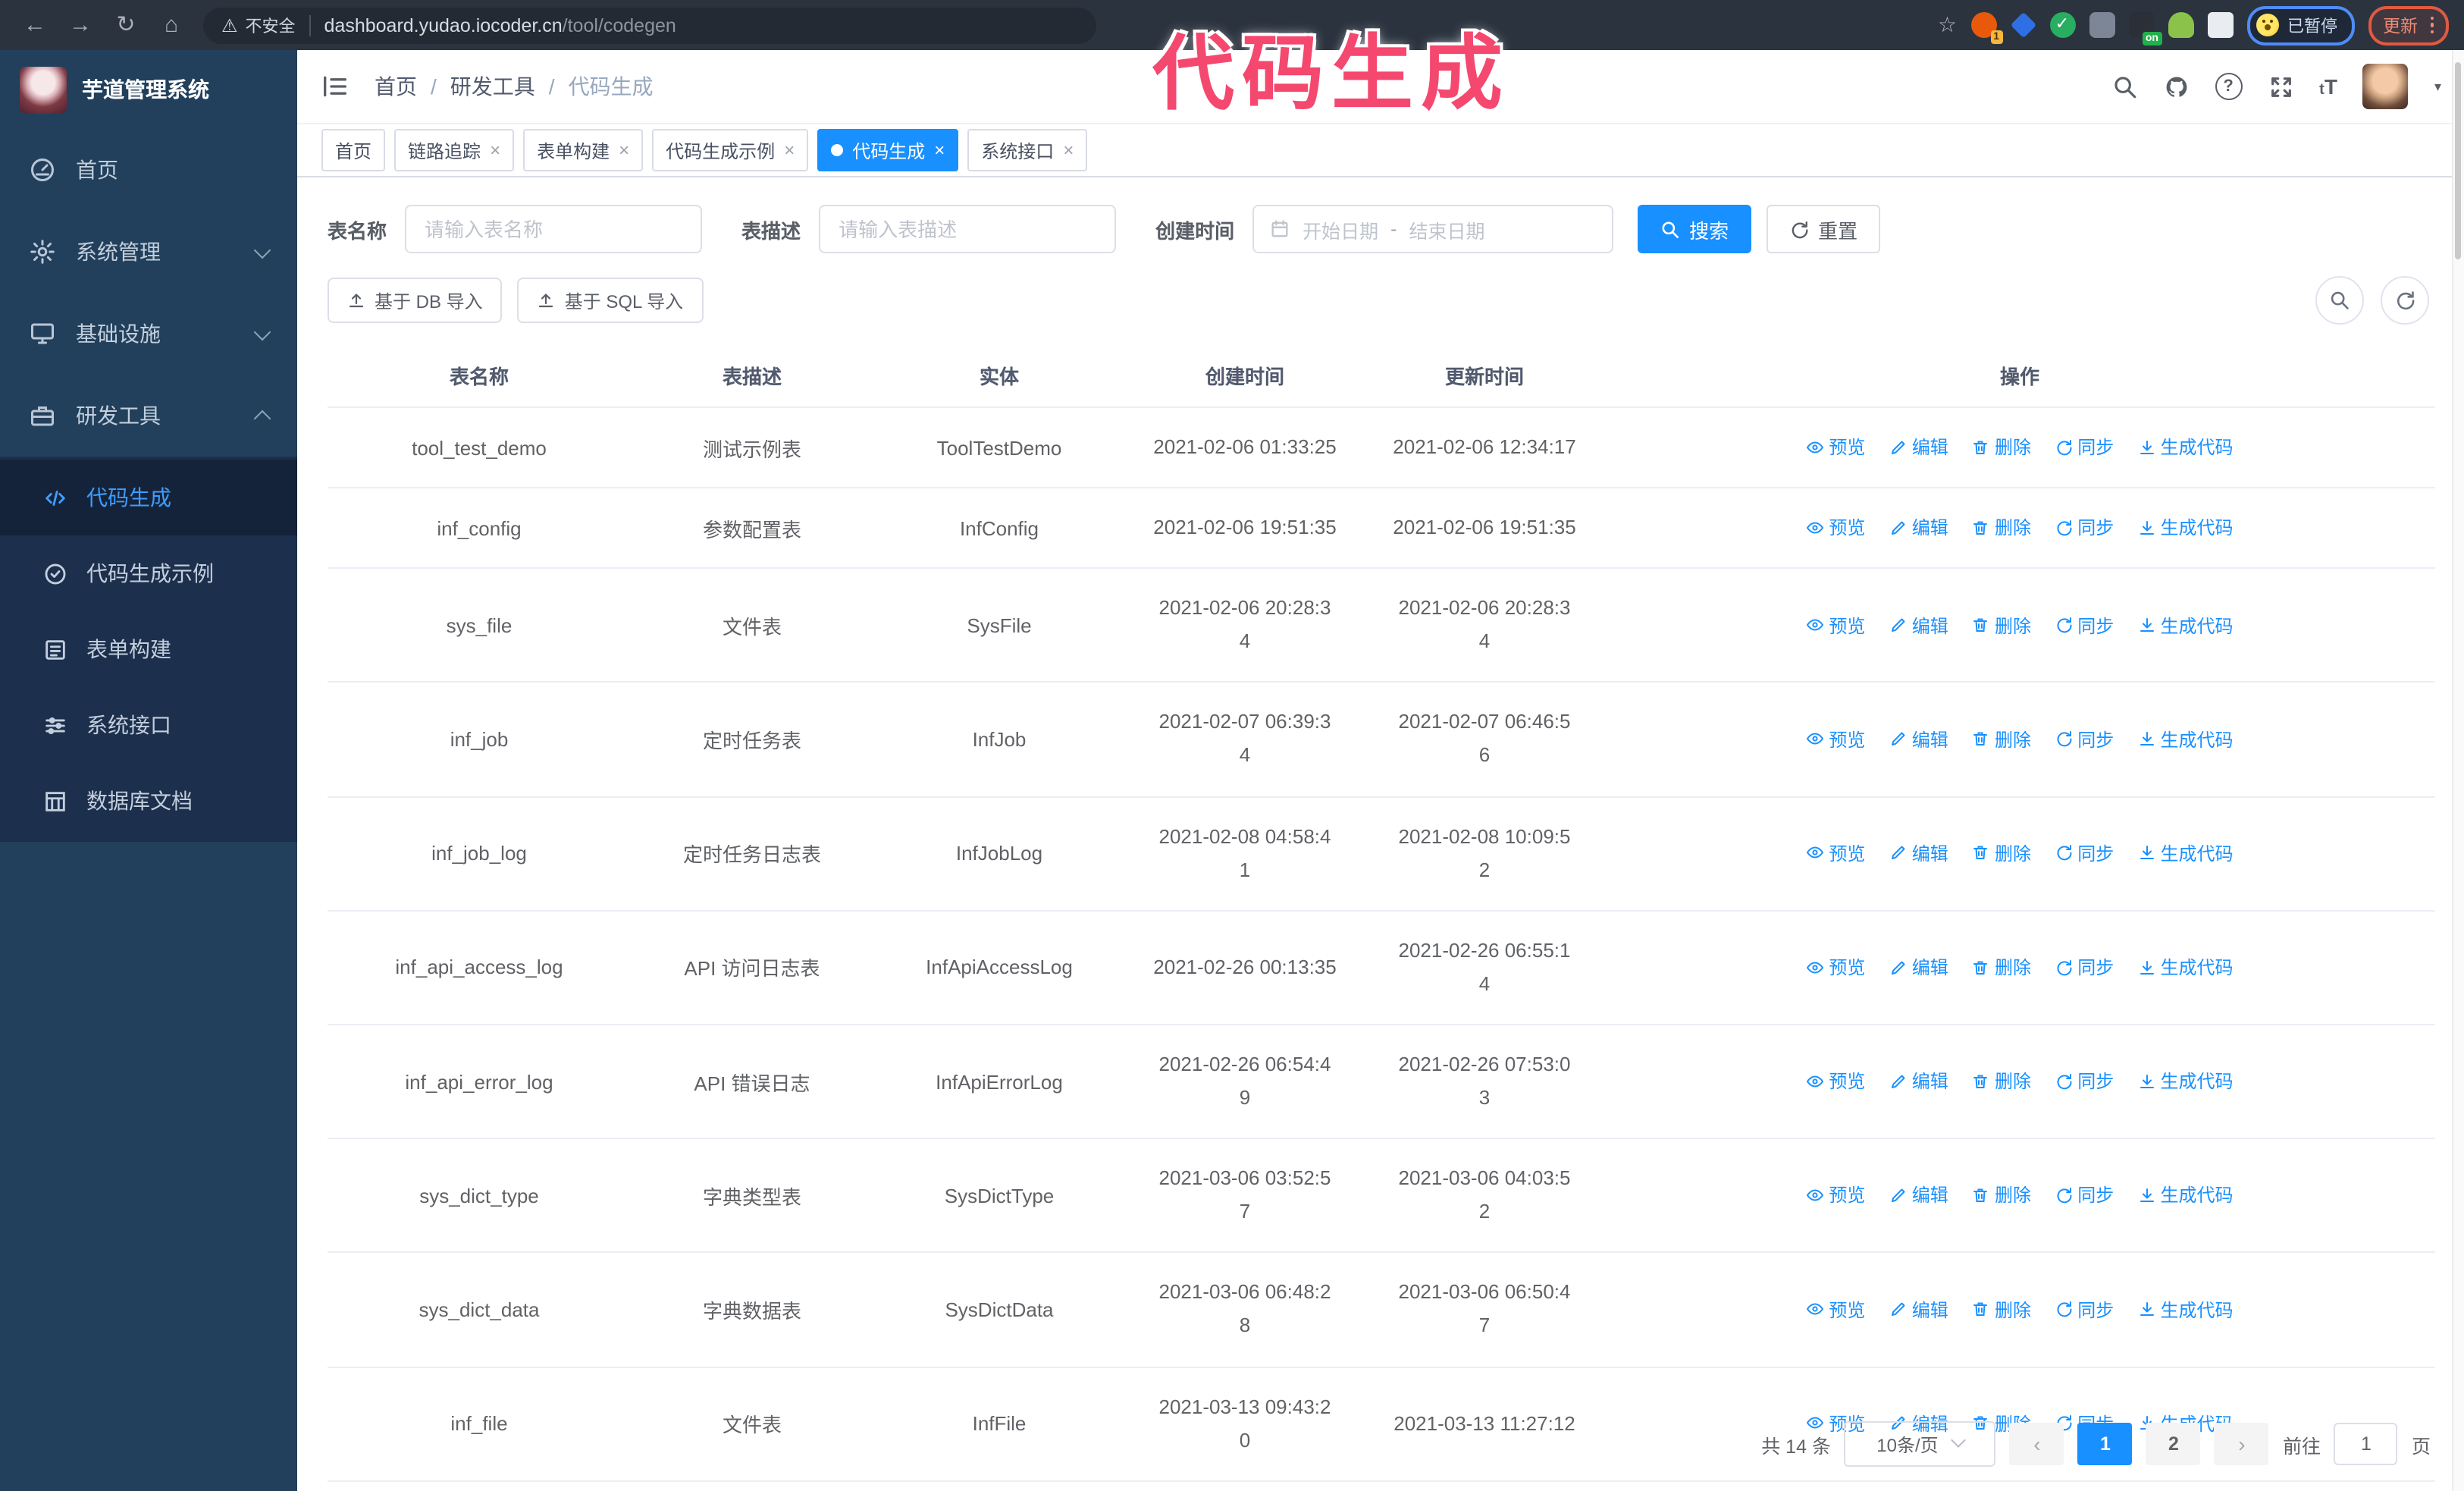  What do you see at coordinates (1695, 229) in the screenshot?
I see `search-button: 搜索` at bounding box center [1695, 229].